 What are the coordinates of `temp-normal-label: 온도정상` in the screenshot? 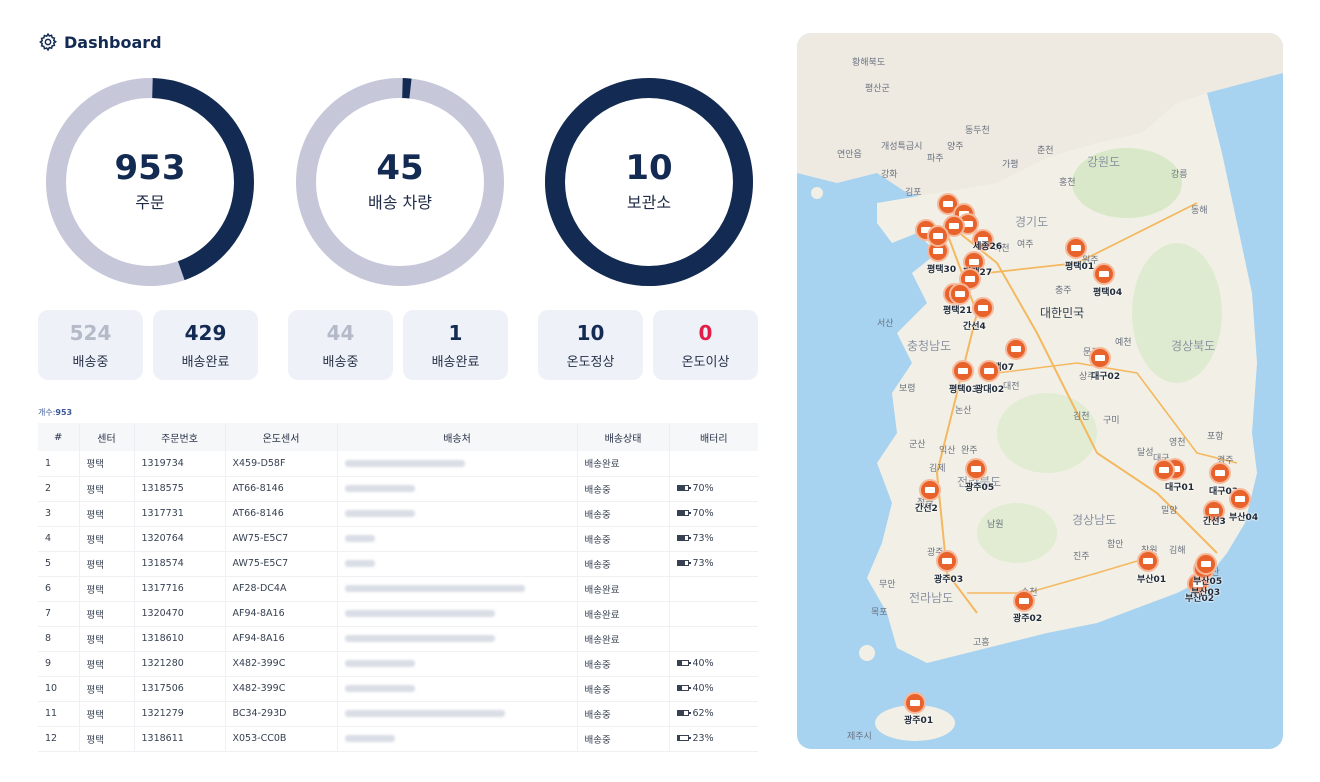 It's located at (590, 362).